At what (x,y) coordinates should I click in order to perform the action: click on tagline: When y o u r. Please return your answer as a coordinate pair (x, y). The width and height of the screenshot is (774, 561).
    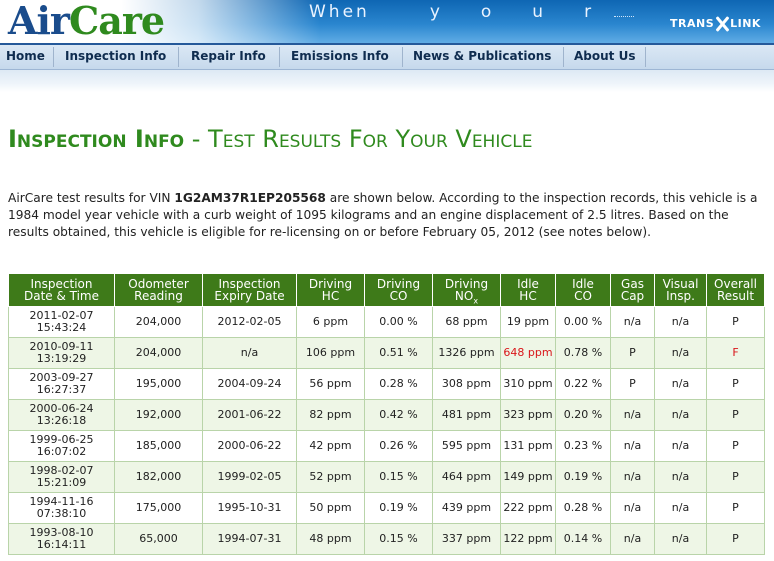
    Looking at the image, I should click on (472, 12).